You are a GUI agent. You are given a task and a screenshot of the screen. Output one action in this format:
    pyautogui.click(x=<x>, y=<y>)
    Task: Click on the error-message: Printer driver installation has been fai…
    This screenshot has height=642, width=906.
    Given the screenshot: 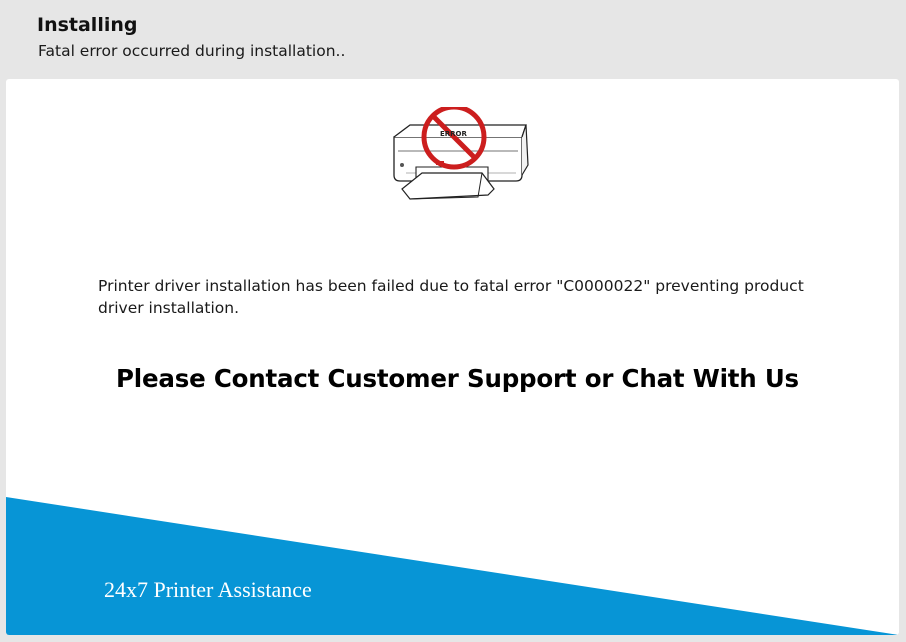 What is the action you would take?
    pyautogui.click(x=451, y=297)
    